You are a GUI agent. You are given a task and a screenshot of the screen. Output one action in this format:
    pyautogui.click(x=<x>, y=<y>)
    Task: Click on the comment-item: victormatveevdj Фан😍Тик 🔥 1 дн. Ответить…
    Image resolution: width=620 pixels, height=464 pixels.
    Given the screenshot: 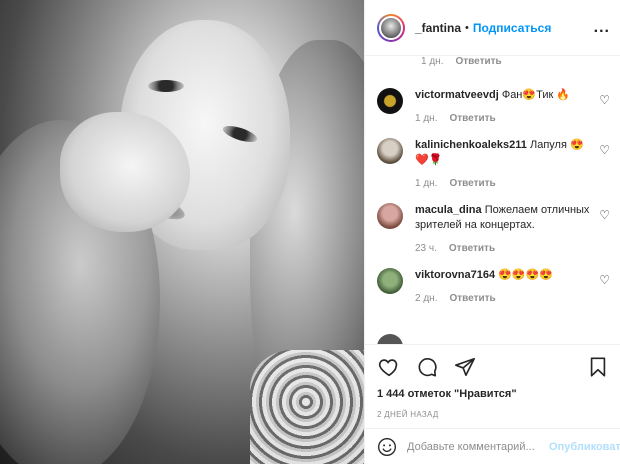 What is the action you would take?
    pyautogui.click(x=493, y=107)
    